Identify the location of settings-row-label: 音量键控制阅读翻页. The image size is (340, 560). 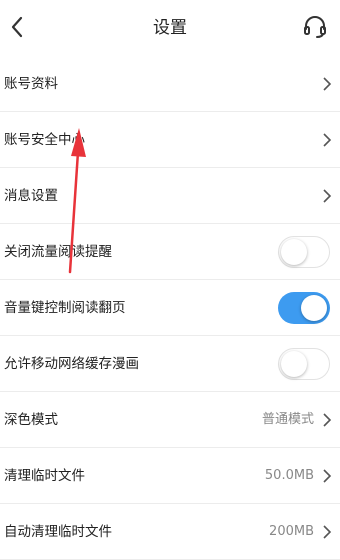
(65, 308).